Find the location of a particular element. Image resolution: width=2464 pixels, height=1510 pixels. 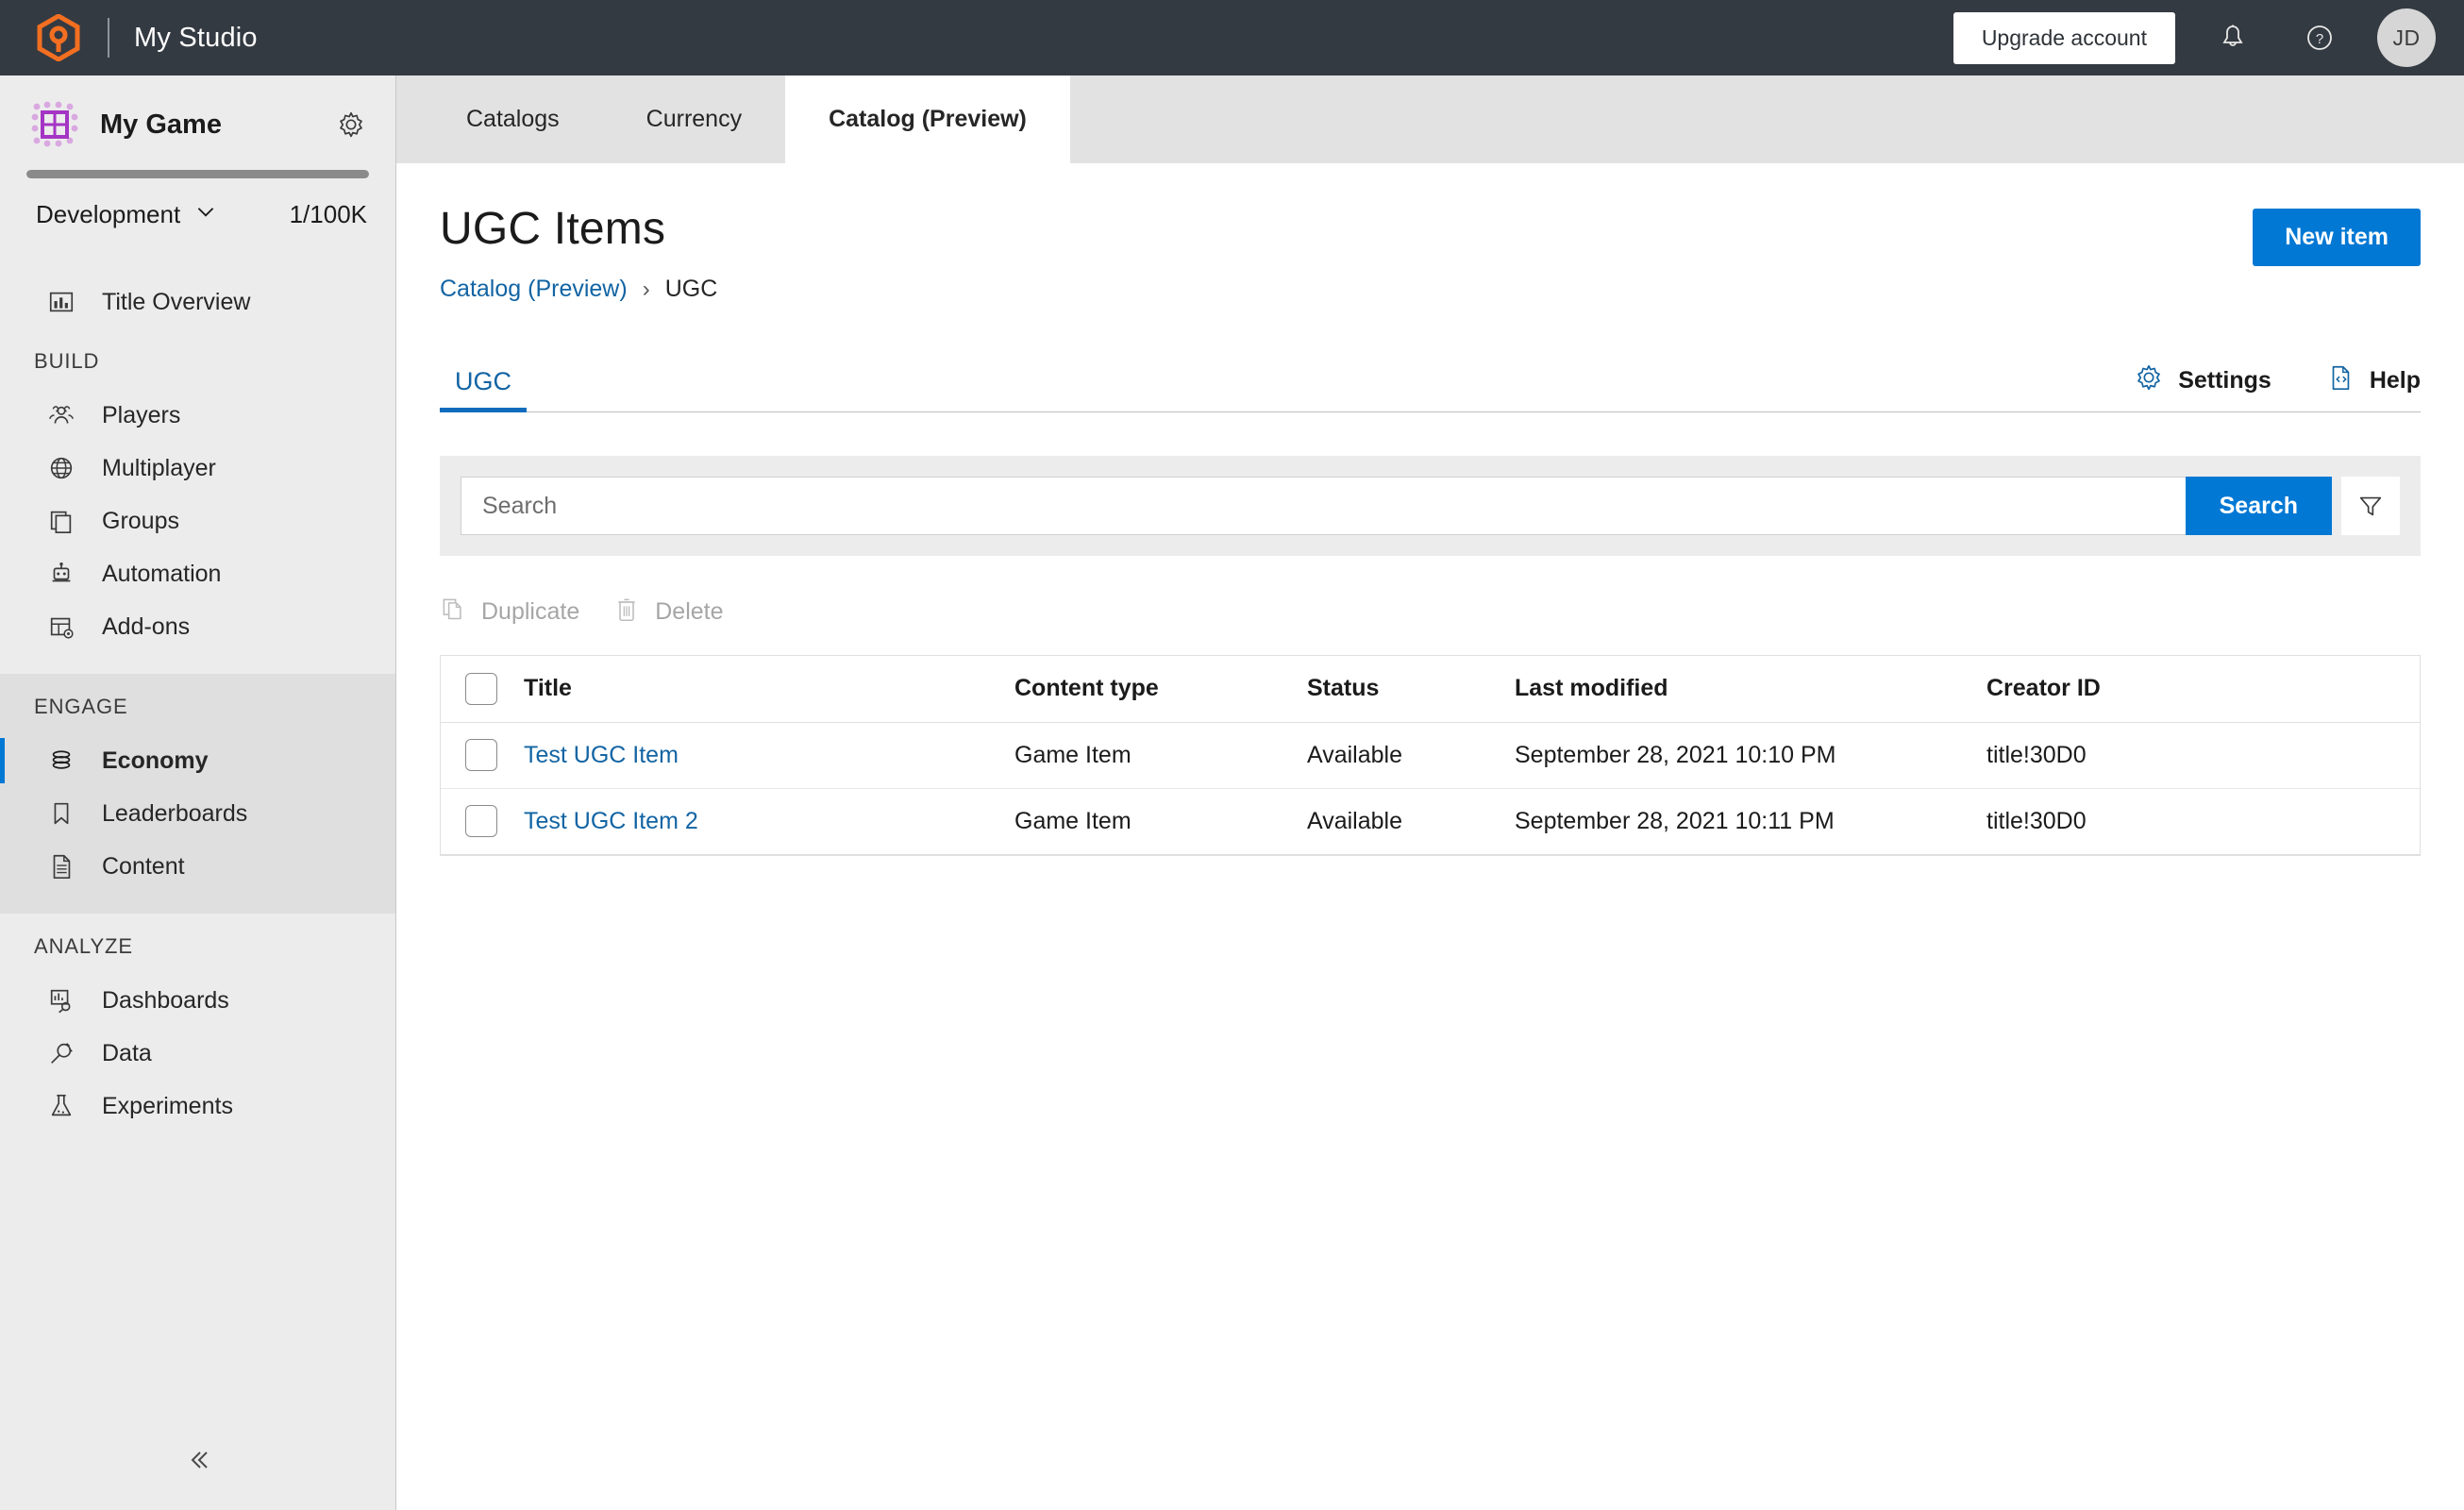

help-label: Help is located at coordinates (2395, 380).